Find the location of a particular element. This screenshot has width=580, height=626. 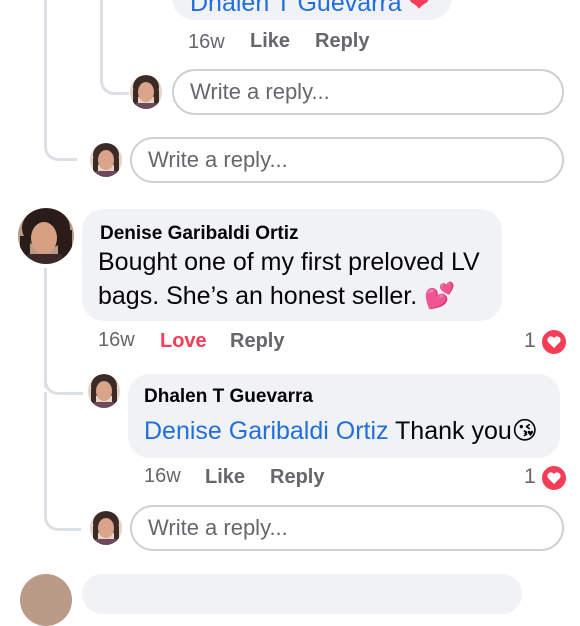

comment-bubble-fragment: Dhalen T Guevarra ❤ is located at coordinates (312, 10).